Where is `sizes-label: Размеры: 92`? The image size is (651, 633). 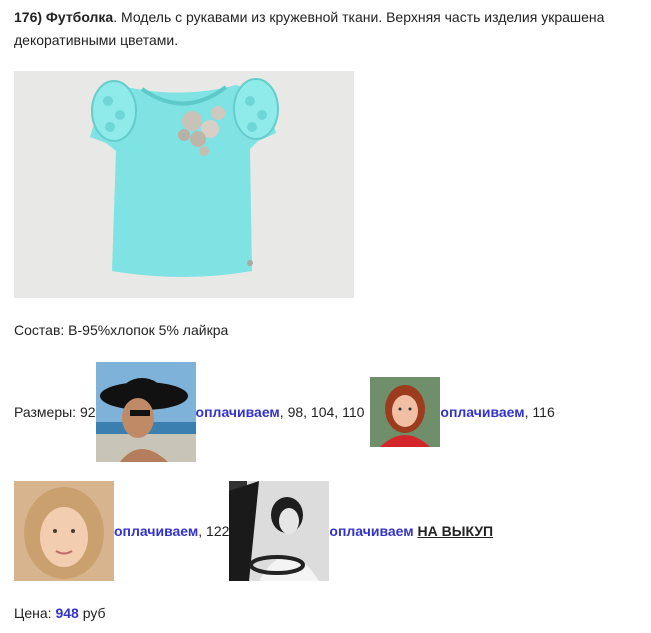
sizes-label: Размеры: 92 is located at coordinates (55, 412).